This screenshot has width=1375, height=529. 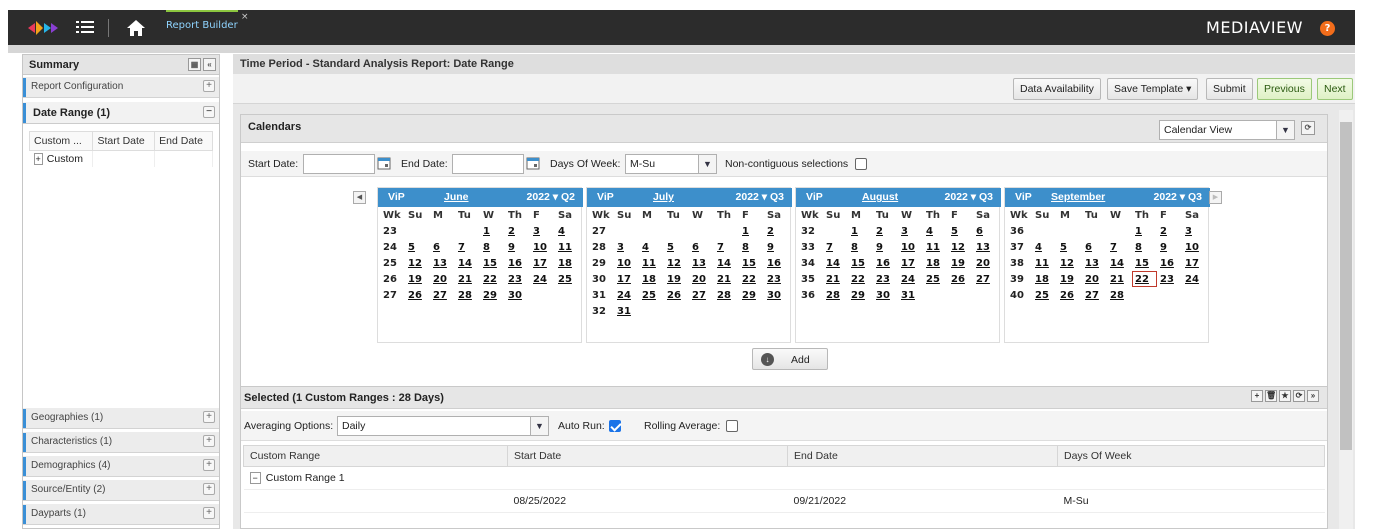 What do you see at coordinates (121, 514) in the screenshot?
I see `section-dayparts: Dayparts (1) +` at bounding box center [121, 514].